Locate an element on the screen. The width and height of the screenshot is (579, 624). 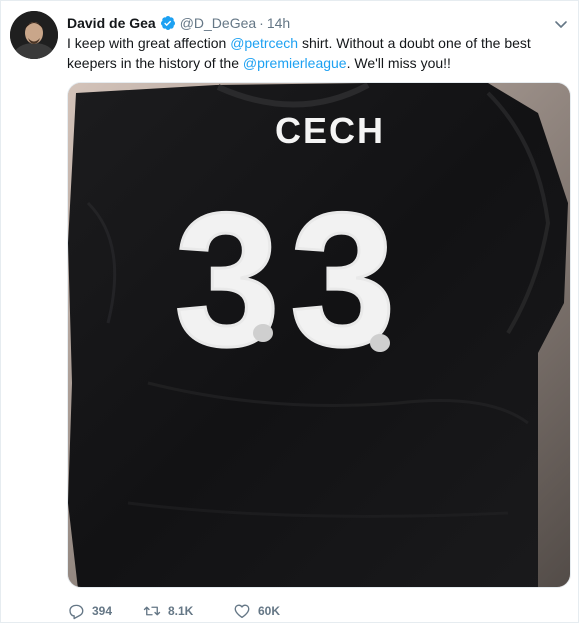
shirt-name-text: CECH is located at coordinates (330, 130).